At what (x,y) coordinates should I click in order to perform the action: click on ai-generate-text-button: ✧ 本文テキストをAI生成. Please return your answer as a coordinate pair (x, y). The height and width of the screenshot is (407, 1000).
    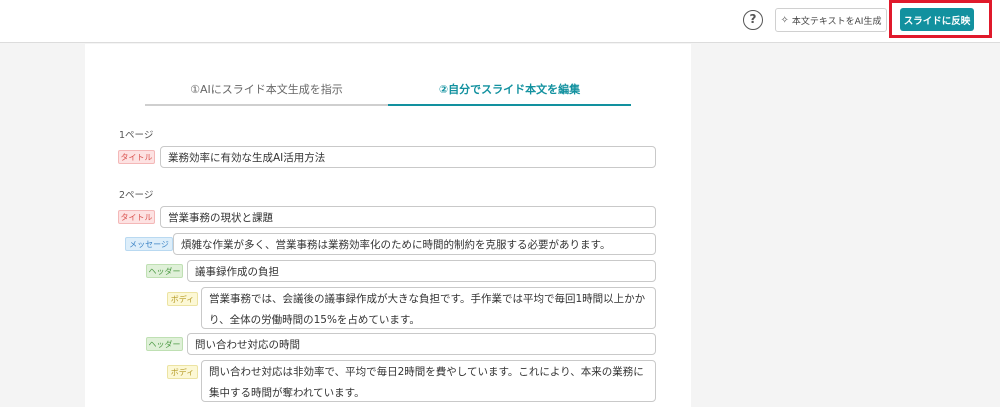
    Looking at the image, I should click on (831, 20).